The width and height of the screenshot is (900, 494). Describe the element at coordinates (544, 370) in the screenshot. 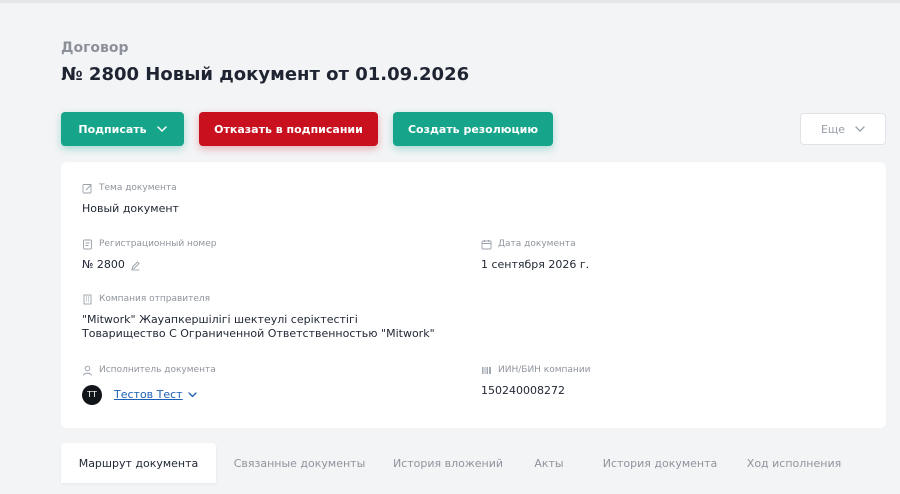

I see `bin-label: ИИН/БИН компании` at that location.